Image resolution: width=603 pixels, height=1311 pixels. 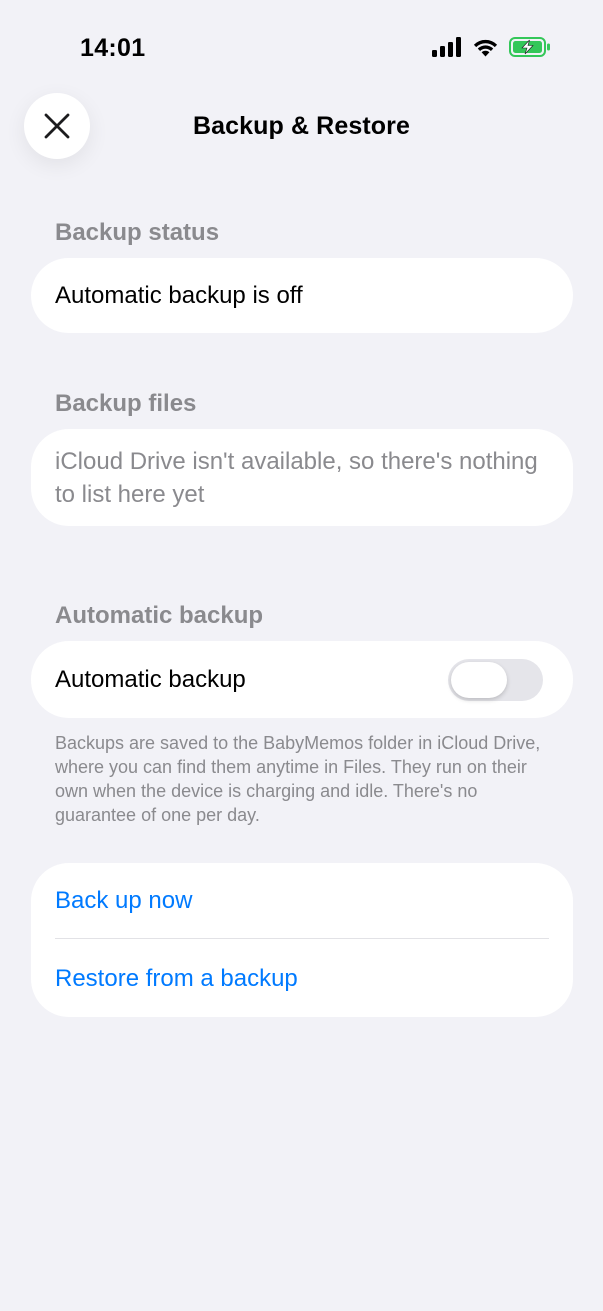 I want to click on status-bar: 14:01, so click(x=301, y=48).